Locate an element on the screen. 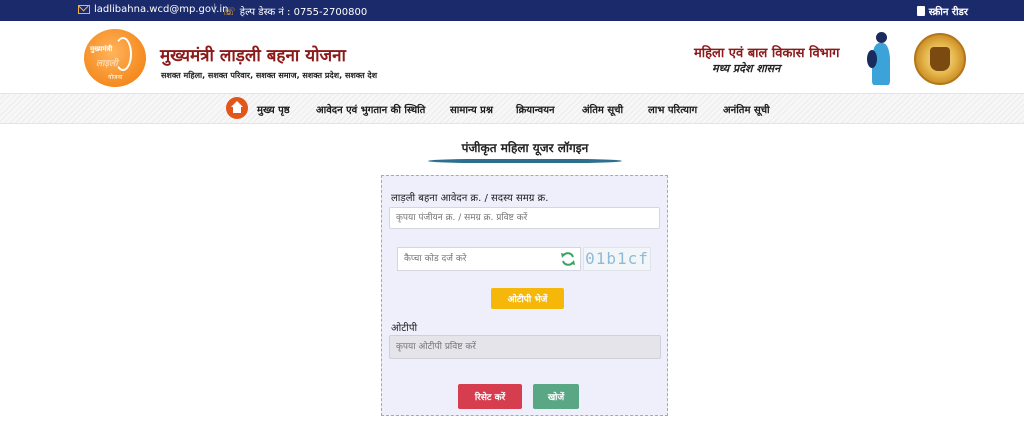 The height and width of the screenshot is (429, 1024). home-icon is located at coordinates (237, 108).